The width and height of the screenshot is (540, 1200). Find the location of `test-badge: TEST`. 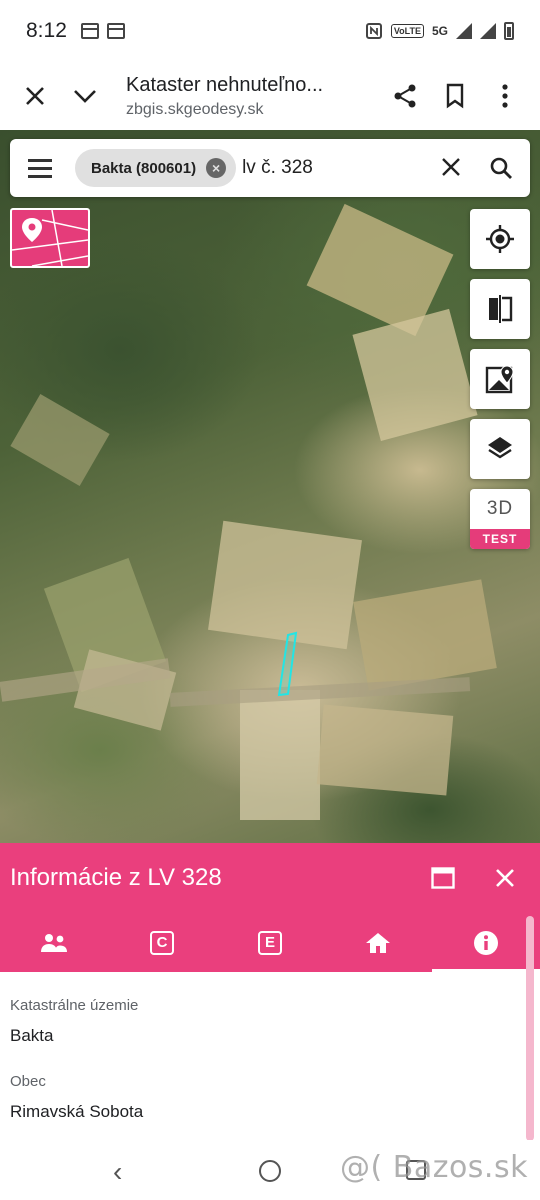

test-badge: TEST is located at coordinates (500, 539).